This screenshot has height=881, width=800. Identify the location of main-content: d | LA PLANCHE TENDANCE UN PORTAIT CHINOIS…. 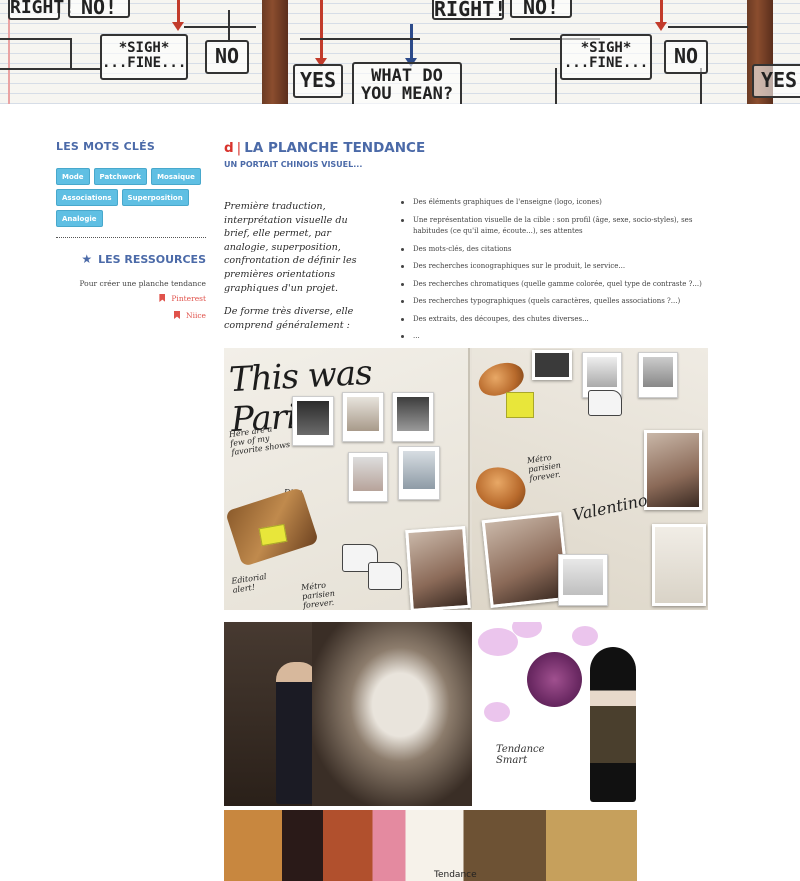
(466, 154).